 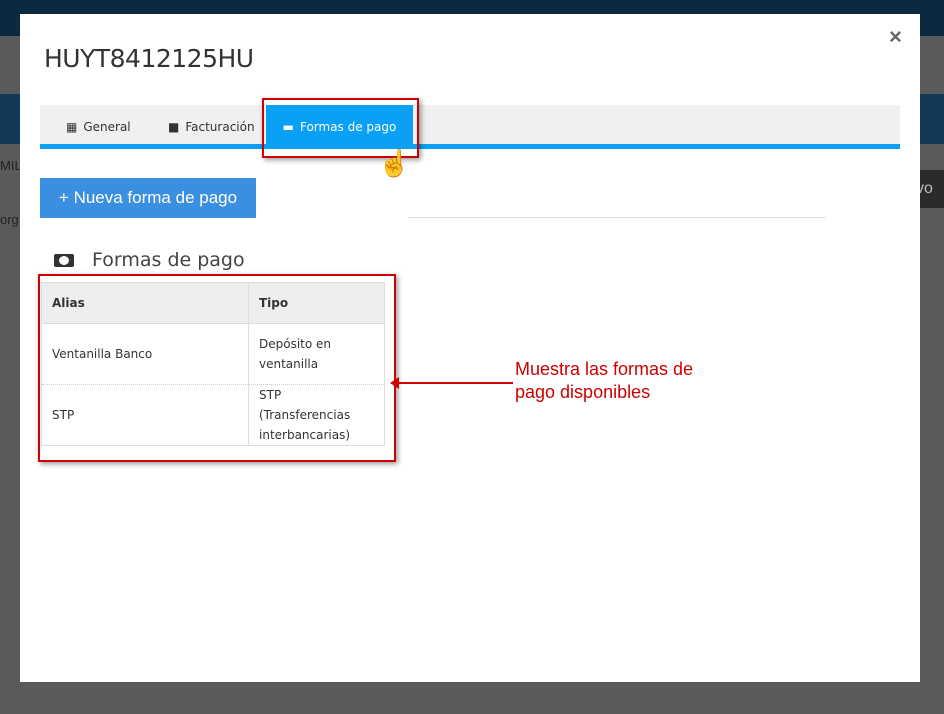 What do you see at coordinates (217, 368) in the screenshot?
I see `highlight-box` at bounding box center [217, 368].